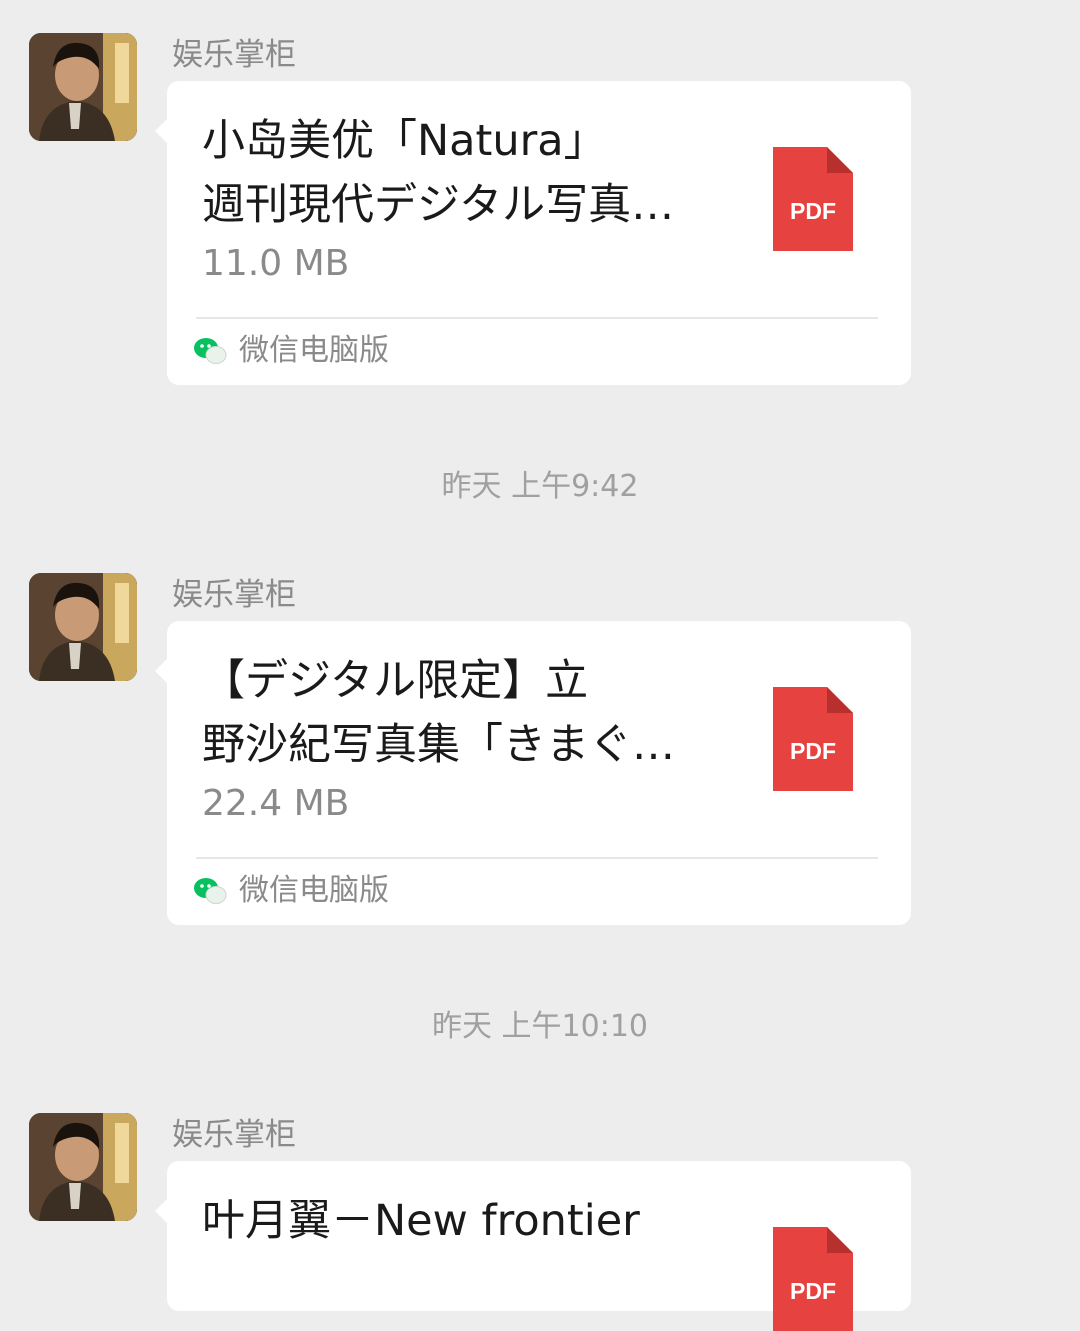 The width and height of the screenshot is (1080, 1331). Describe the element at coordinates (540, 1026) in the screenshot. I see `chat-timestamp: 昨天 上午10:10` at that location.